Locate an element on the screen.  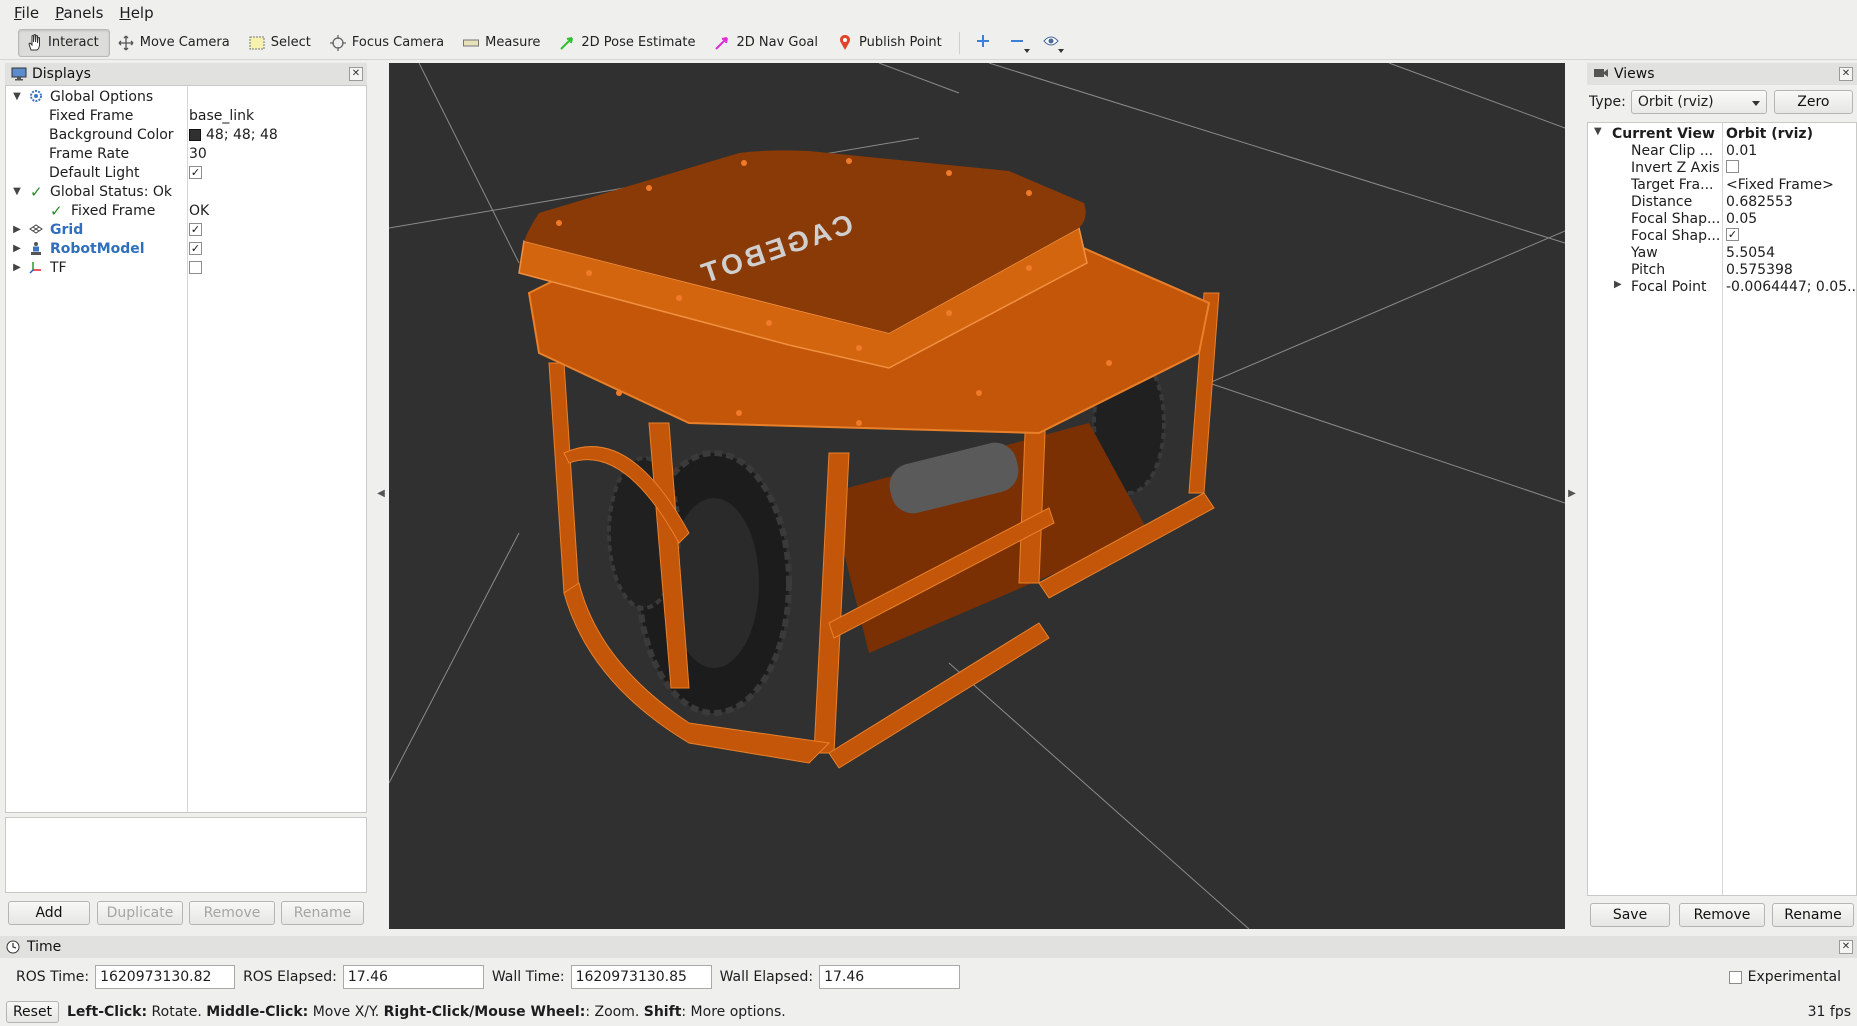
tree-row-focal-shape-fixed: Focal Shap... ✓ is located at coordinates (1722, 236).